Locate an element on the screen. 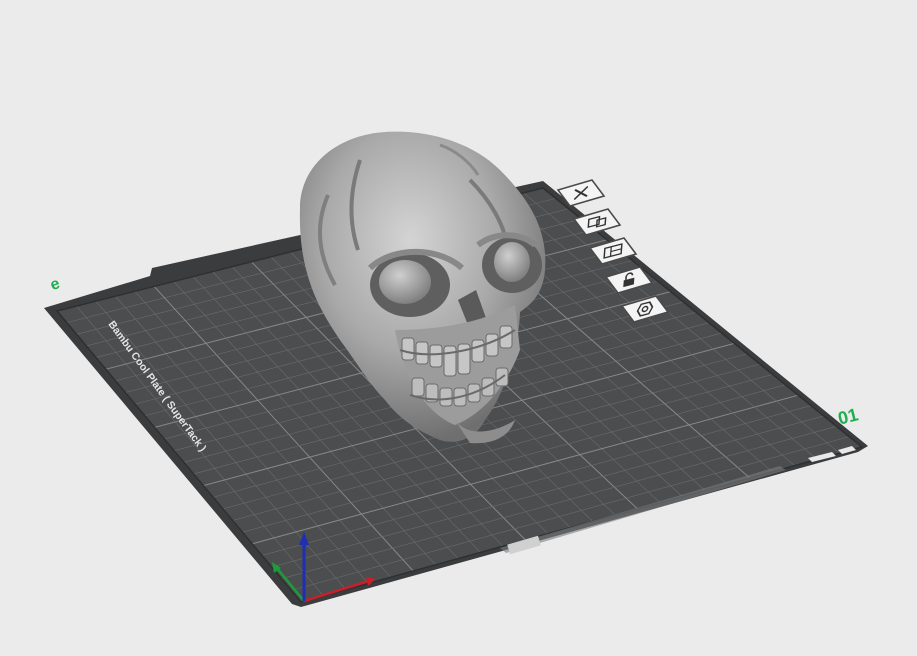  plate-number: 01 is located at coordinates (848, 416).